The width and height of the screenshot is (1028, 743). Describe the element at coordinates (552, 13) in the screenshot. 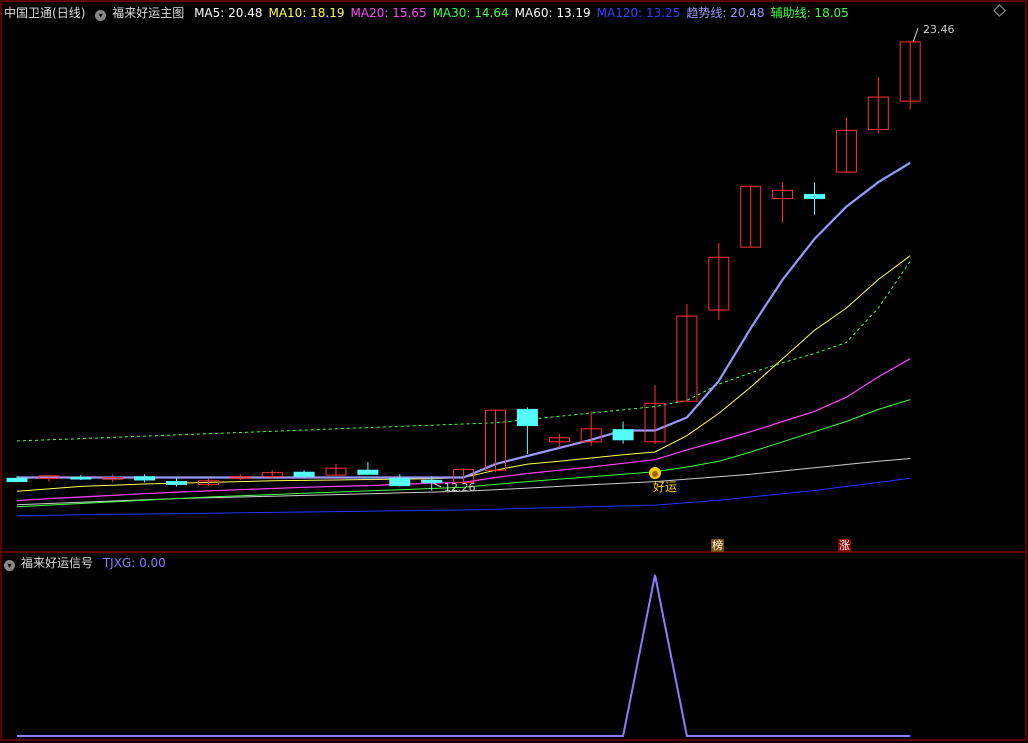

I see `ma-readout: MA60: 13.19` at that location.